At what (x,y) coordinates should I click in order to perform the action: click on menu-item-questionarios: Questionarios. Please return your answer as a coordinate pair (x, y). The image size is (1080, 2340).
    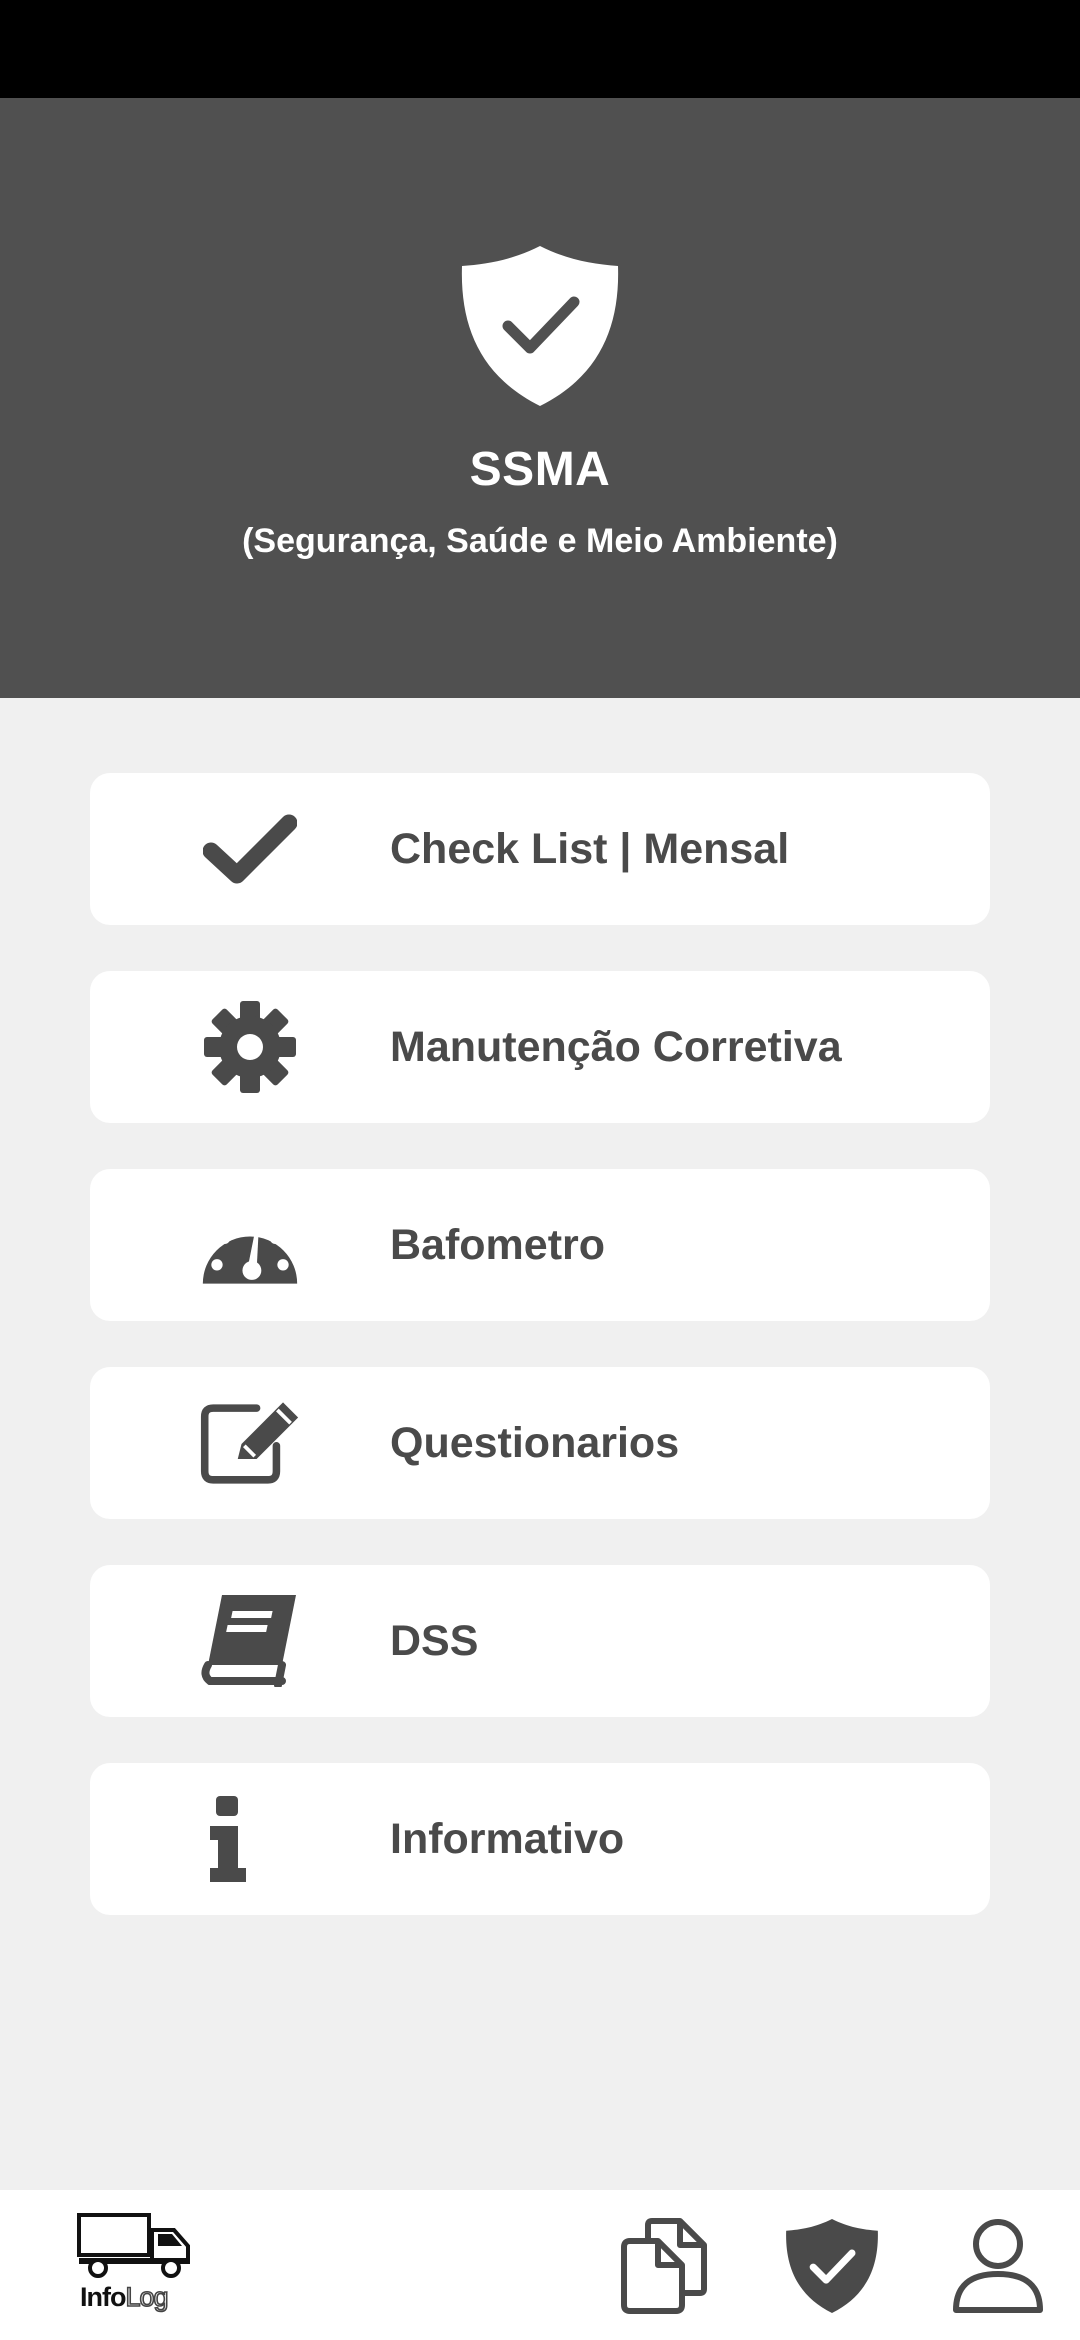
    Looking at the image, I should click on (540, 1443).